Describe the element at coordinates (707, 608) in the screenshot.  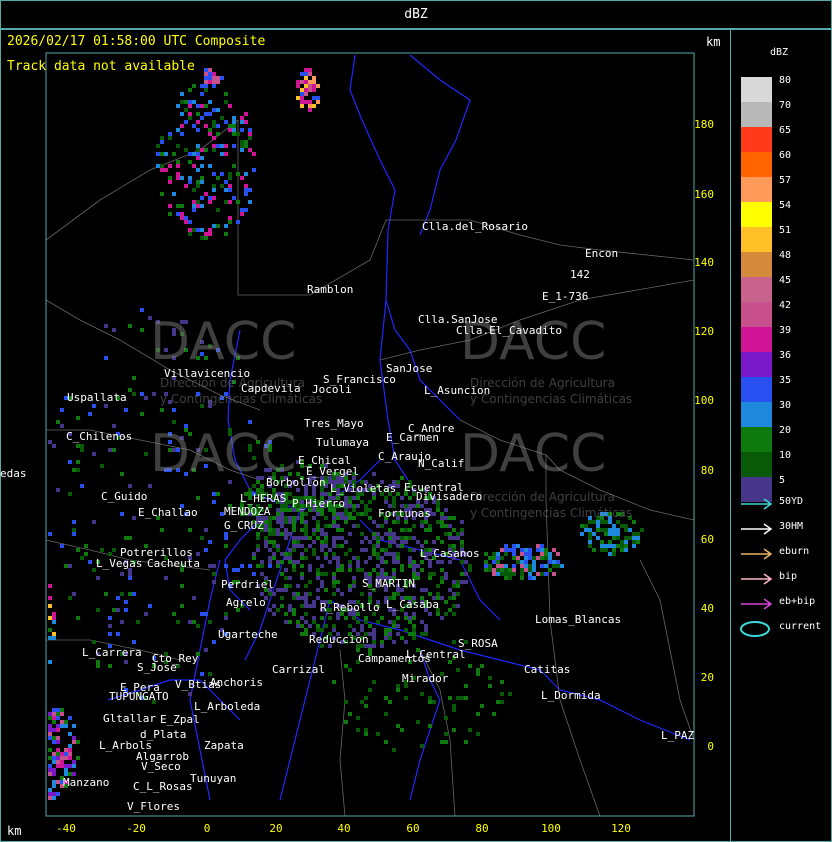
I see `y-tick-label: 40` at that location.